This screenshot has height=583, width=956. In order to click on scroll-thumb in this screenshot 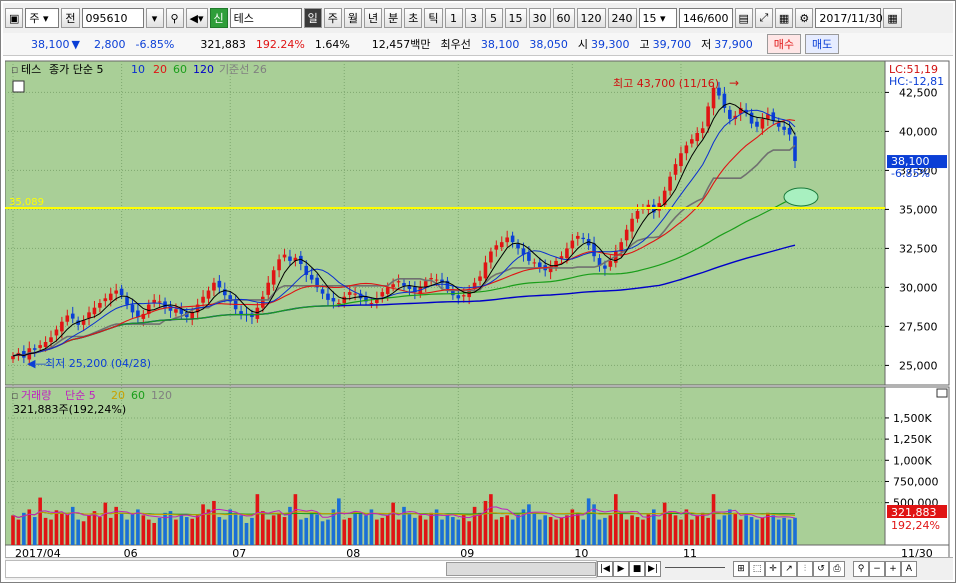, I will do `click(521, 569)`.